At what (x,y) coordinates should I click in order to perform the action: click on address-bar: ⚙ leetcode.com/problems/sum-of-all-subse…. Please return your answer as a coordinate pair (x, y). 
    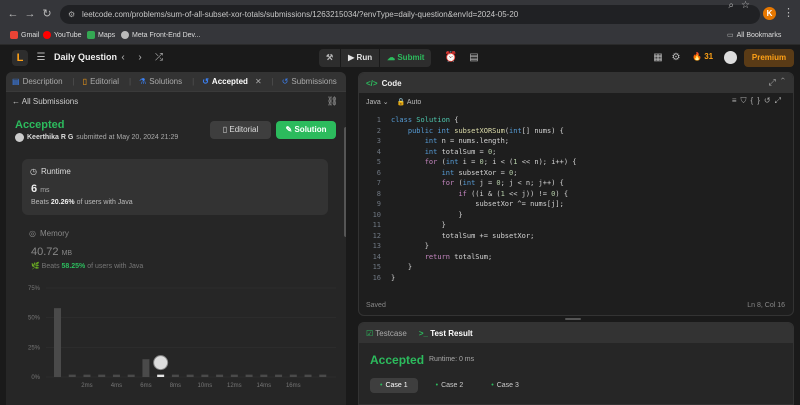
    Looking at the image, I should click on (410, 14).